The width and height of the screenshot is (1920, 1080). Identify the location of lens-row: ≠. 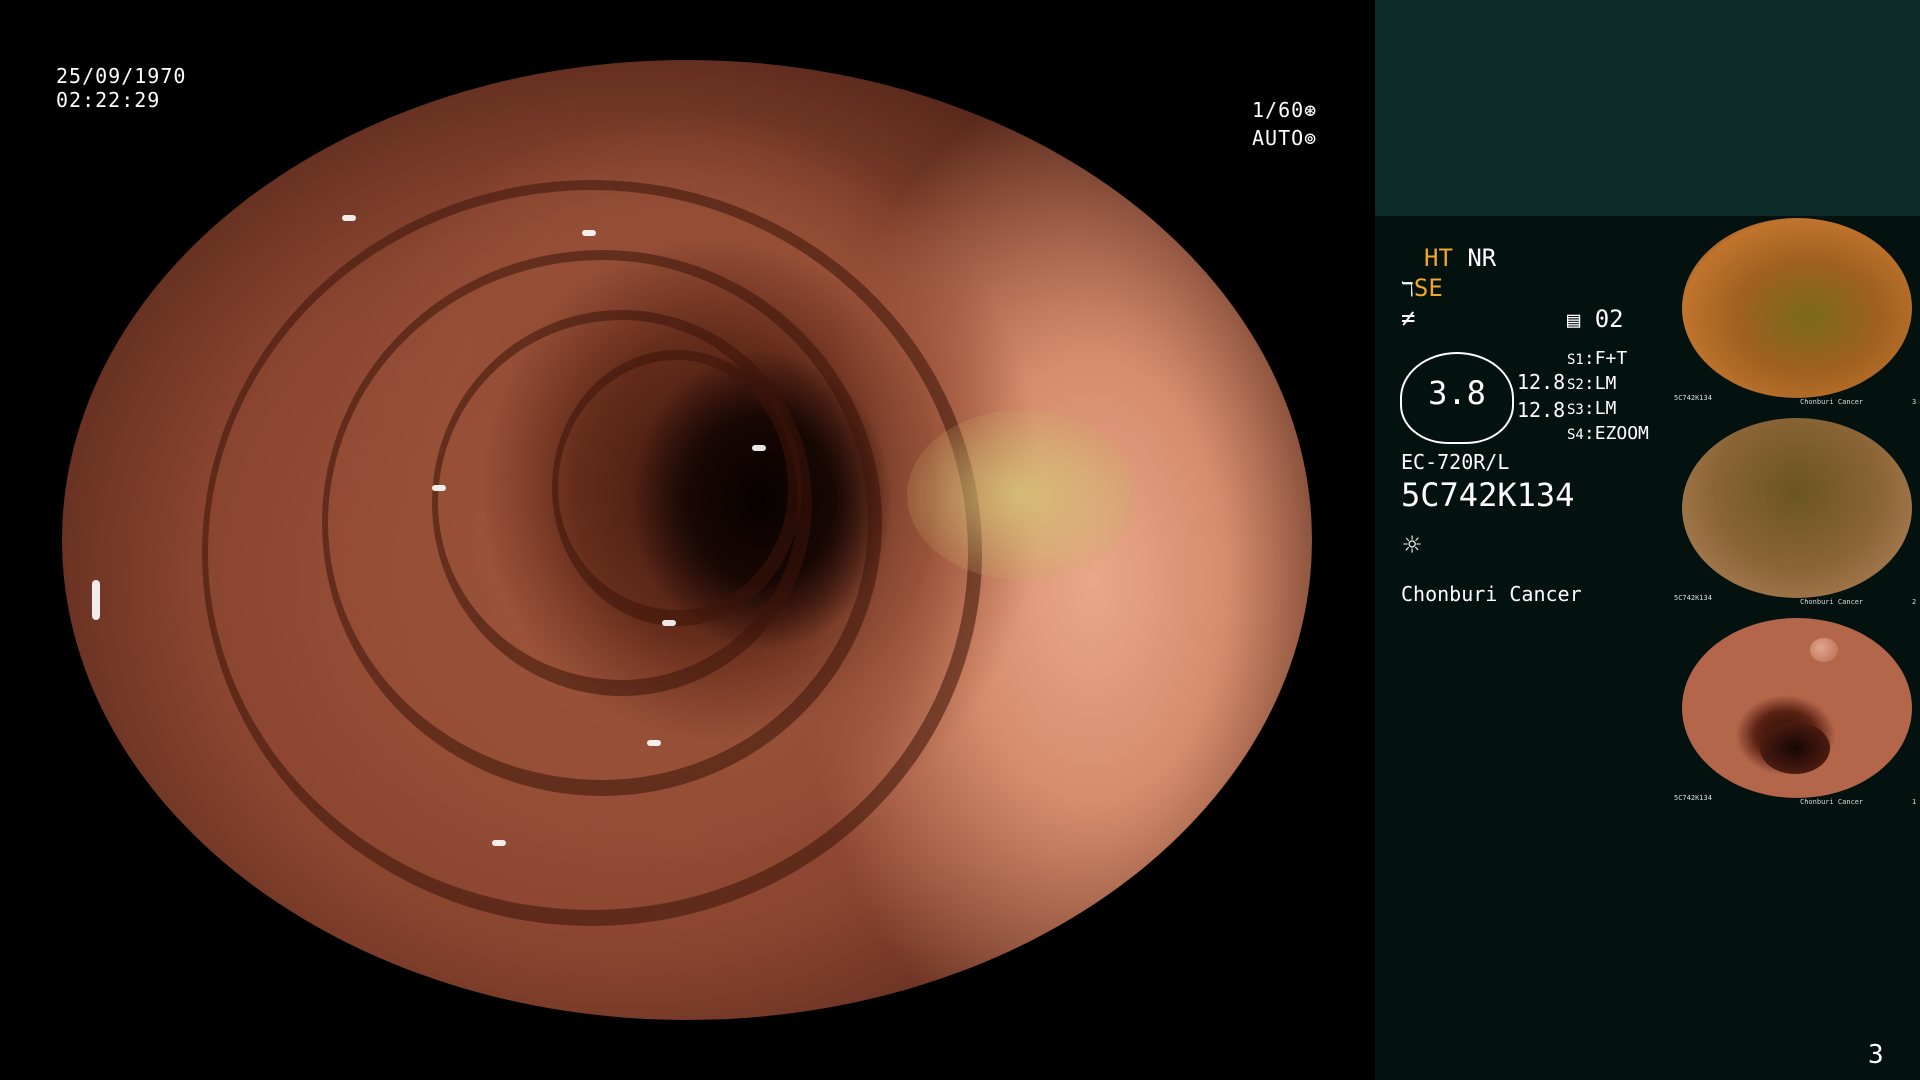
(1408, 318).